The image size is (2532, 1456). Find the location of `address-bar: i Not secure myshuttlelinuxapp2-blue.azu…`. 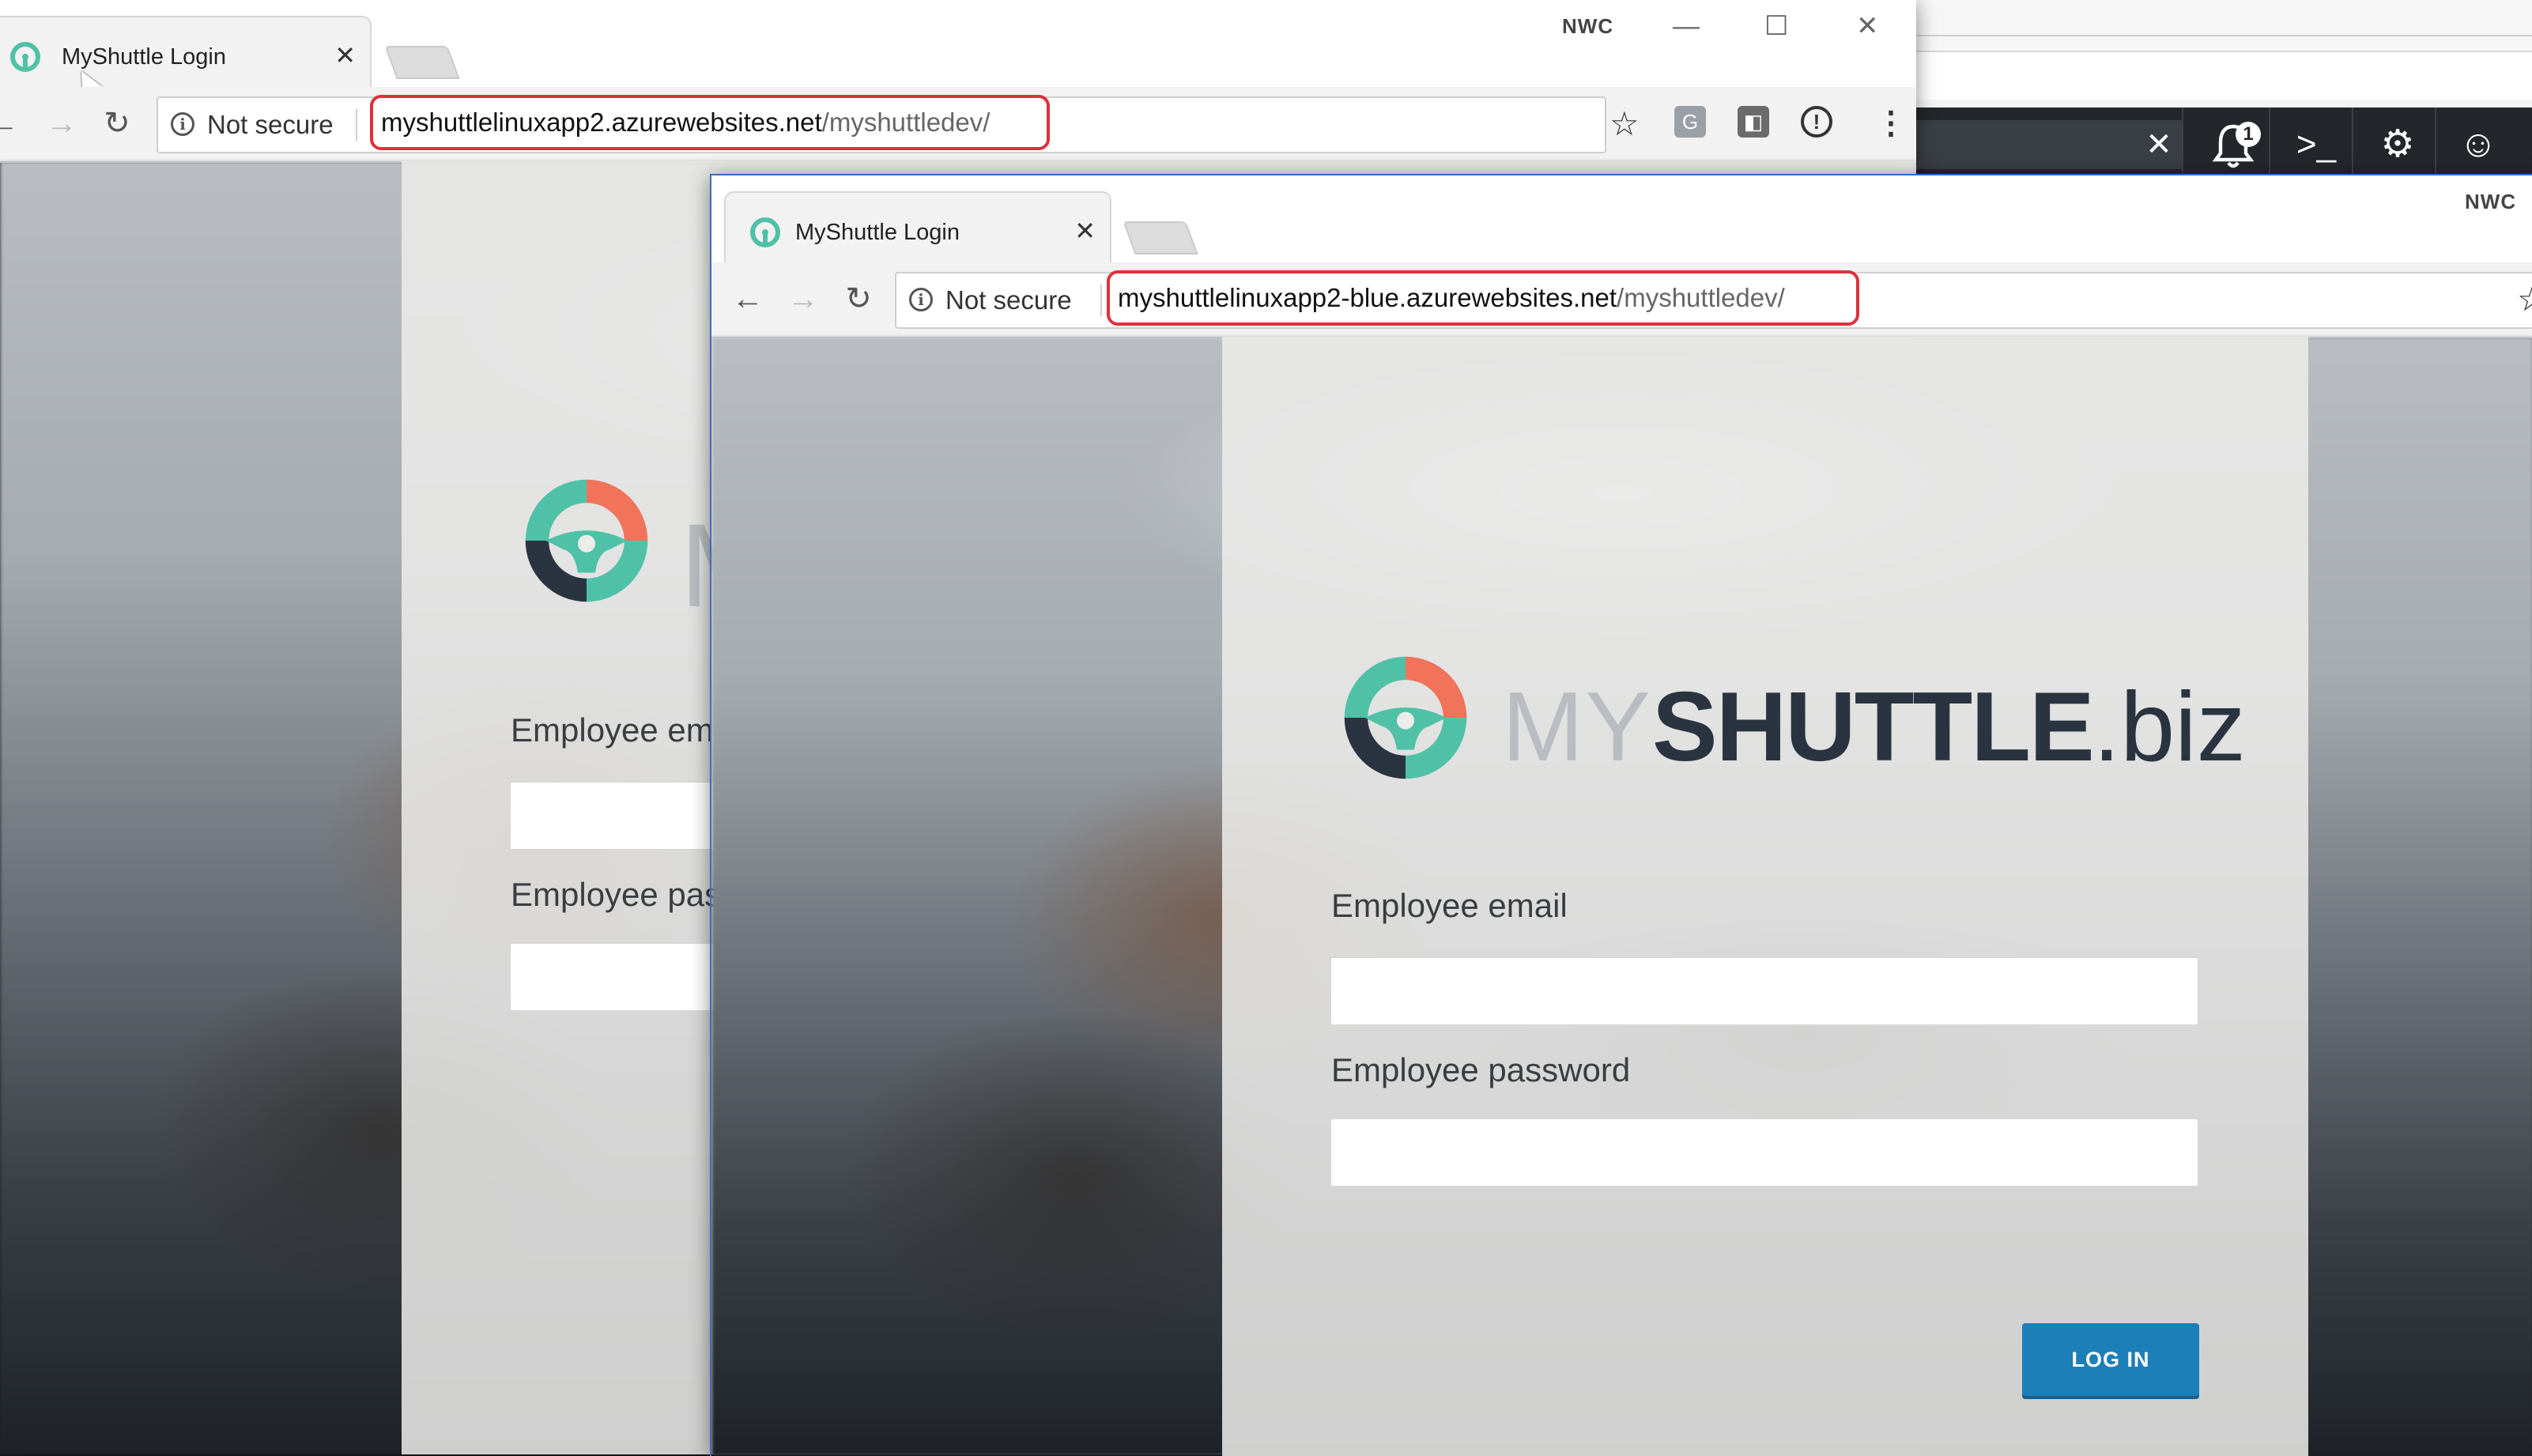

address-bar: i Not secure myshuttlelinuxapp2-blue.azu… is located at coordinates (1714, 299).